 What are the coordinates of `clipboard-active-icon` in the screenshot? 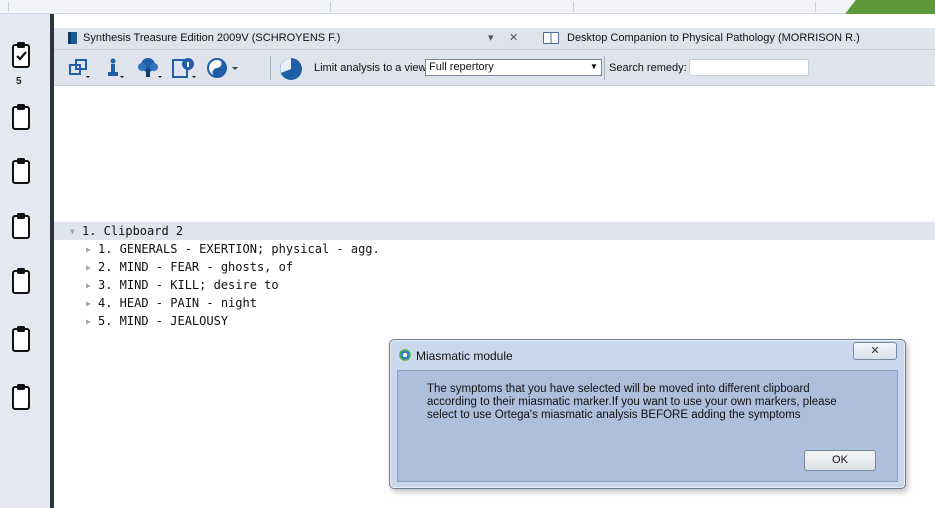 It's located at (21, 55).